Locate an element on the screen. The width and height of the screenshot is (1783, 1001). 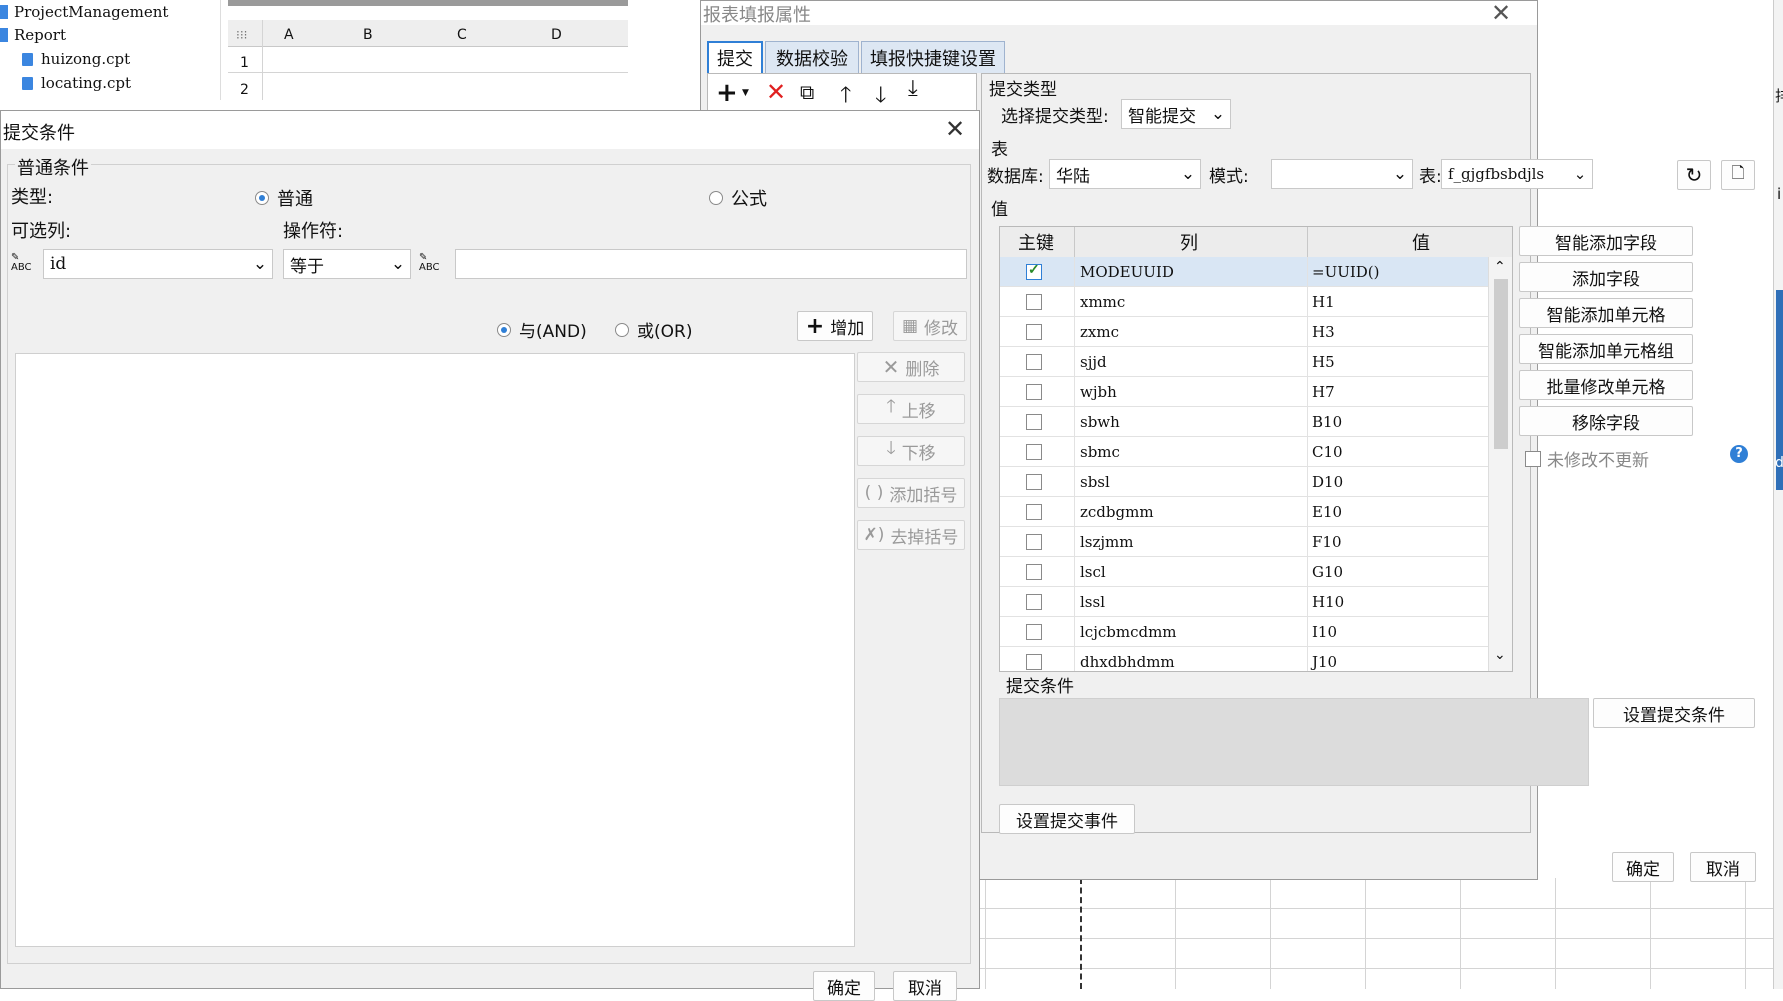
copy-icon: ⧉ is located at coordinates (807, 92).